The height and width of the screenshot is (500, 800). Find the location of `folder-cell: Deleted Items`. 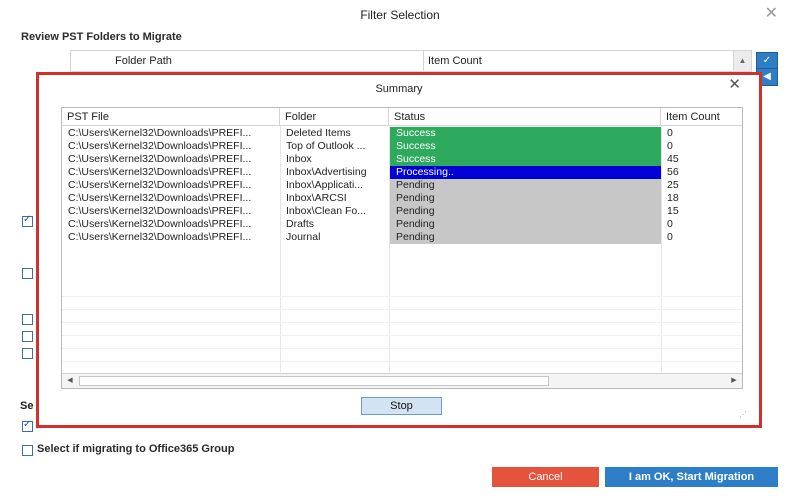

folder-cell: Deleted Items is located at coordinates (318, 133).